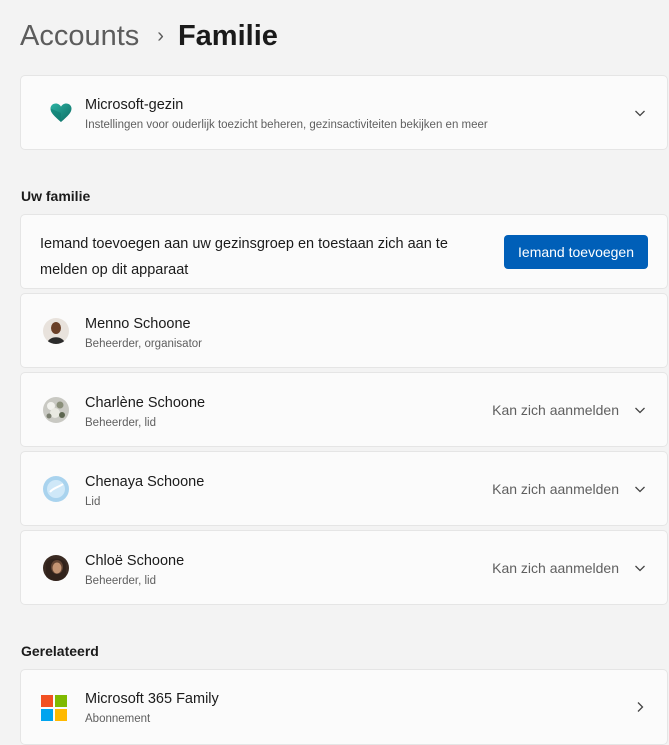  What do you see at coordinates (149, 36) in the screenshot?
I see `breadcrumb: Accounts › Familie` at bounding box center [149, 36].